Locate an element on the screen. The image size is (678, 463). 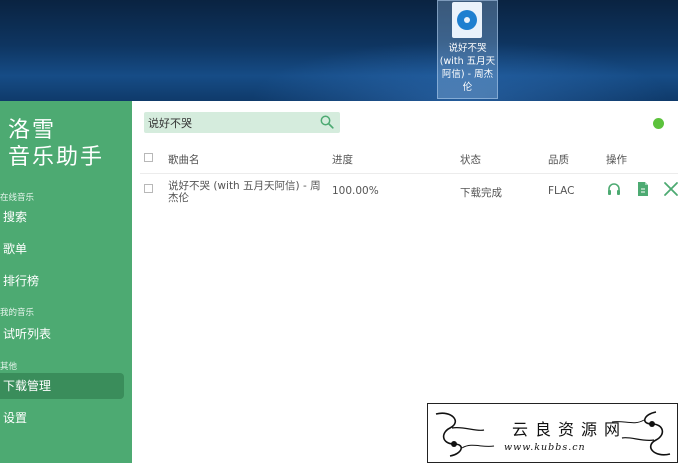
file-icon is located at coordinates (643, 189).